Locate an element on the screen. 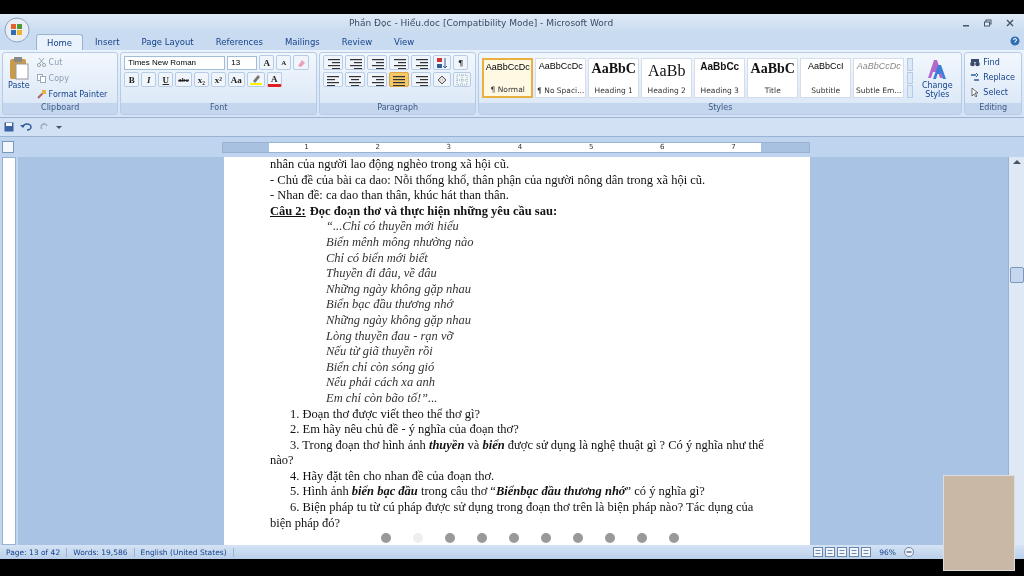  group-label: Editing is located at coordinates (993, 108).